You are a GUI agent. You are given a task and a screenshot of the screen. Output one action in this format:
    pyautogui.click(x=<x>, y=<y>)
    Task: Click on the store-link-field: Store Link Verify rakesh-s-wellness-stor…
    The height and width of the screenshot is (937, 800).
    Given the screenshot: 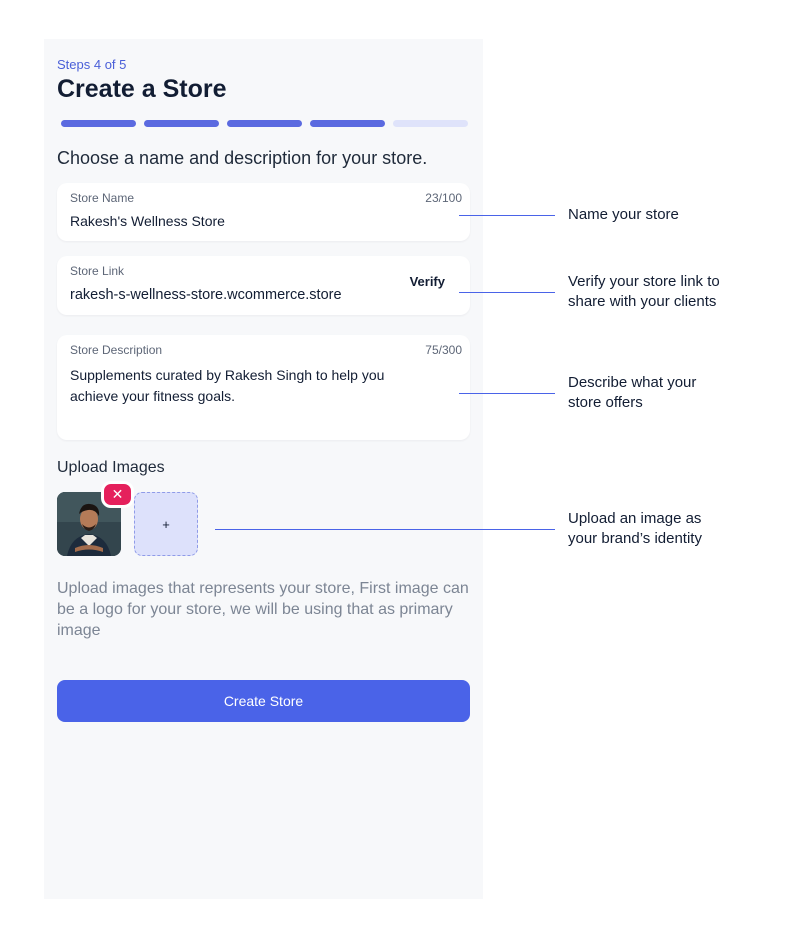 What is the action you would take?
    pyautogui.click(x=263, y=285)
    